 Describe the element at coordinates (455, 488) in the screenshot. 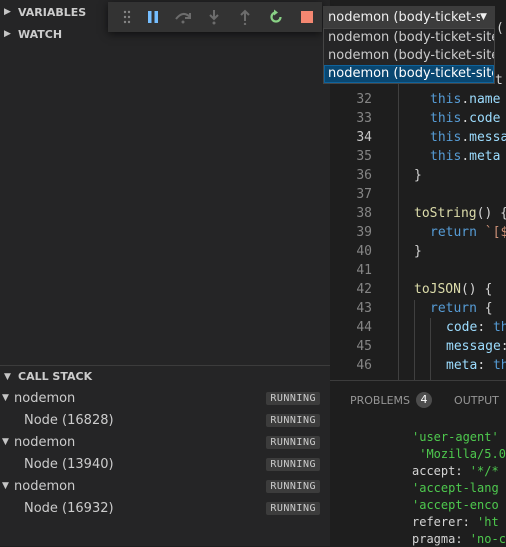

I see `output-line: 'accept-lang` at that location.